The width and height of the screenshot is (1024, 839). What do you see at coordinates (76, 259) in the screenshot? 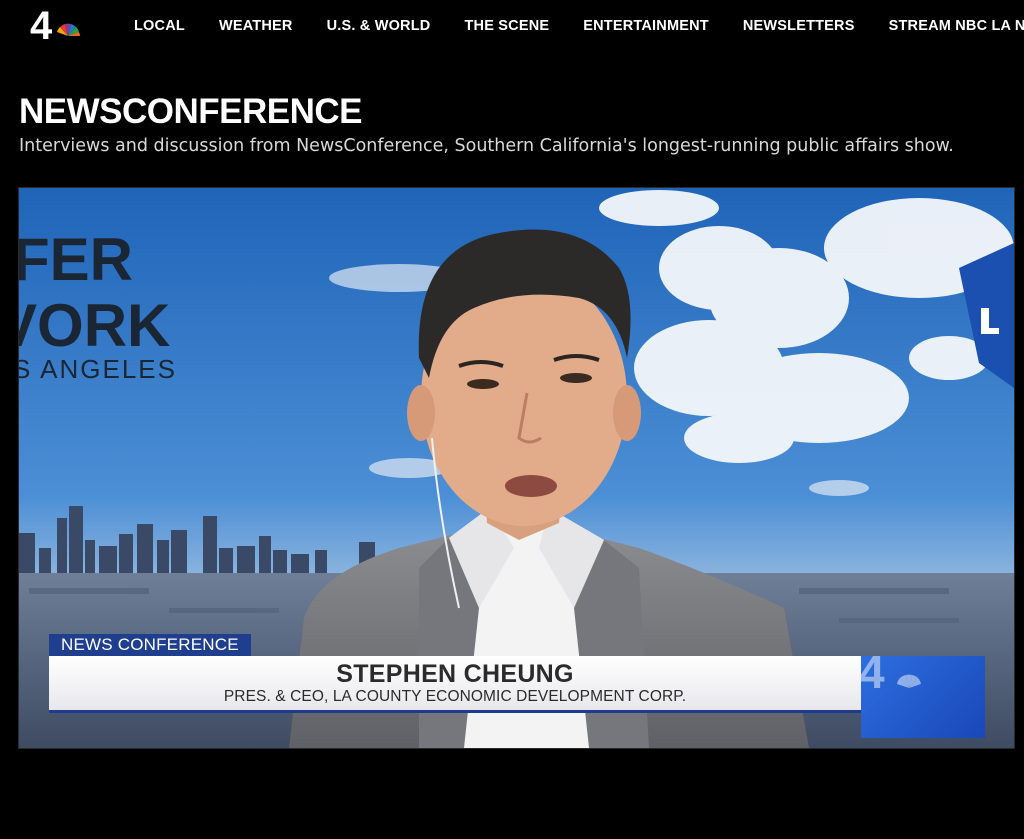
I see `backdrop-text-line1: FER` at bounding box center [76, 259].